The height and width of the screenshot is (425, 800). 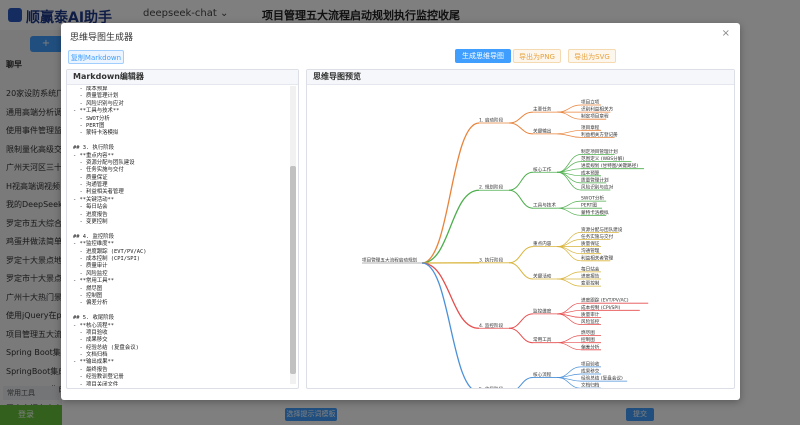 I want to click on mindmap-leaf: 任务实施与交付, so click(x=597, y=236).